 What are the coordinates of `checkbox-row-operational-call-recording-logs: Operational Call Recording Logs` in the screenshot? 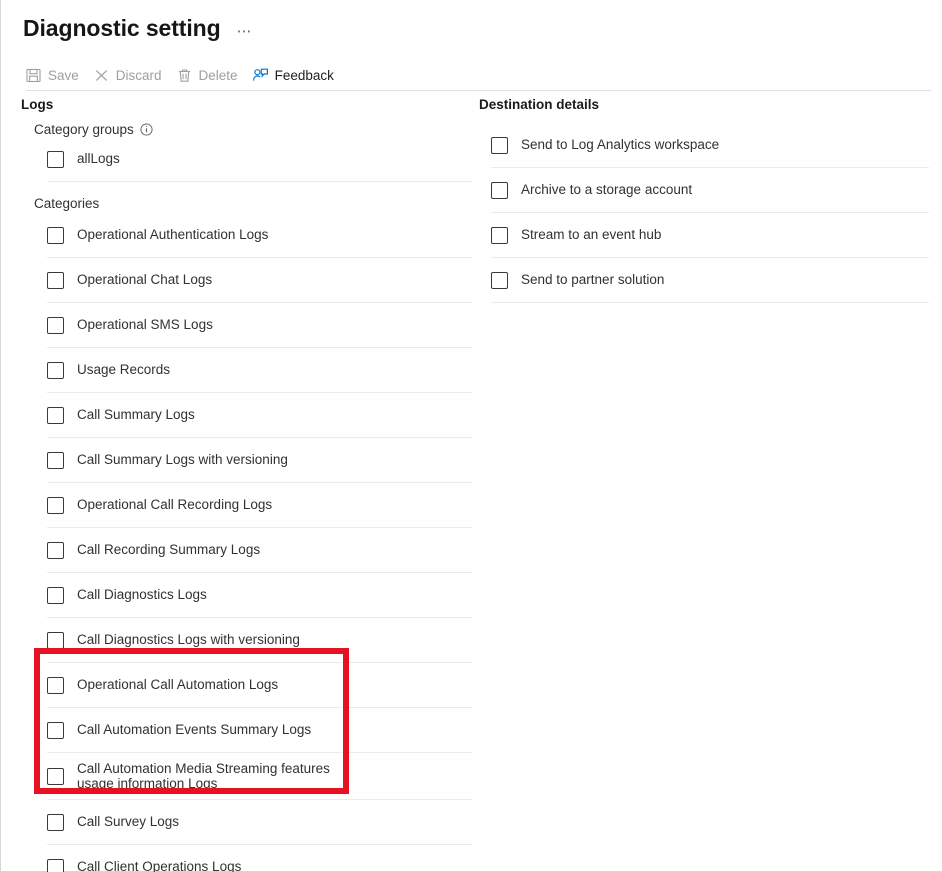 It's located at (259, 505).